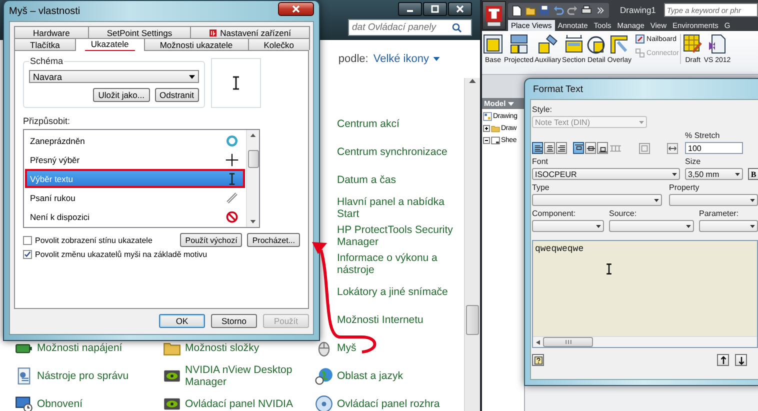  Describe the element at coordinates (406, 59) in the screenshot. I see `view-dropdown: Velké ikony` at that location.